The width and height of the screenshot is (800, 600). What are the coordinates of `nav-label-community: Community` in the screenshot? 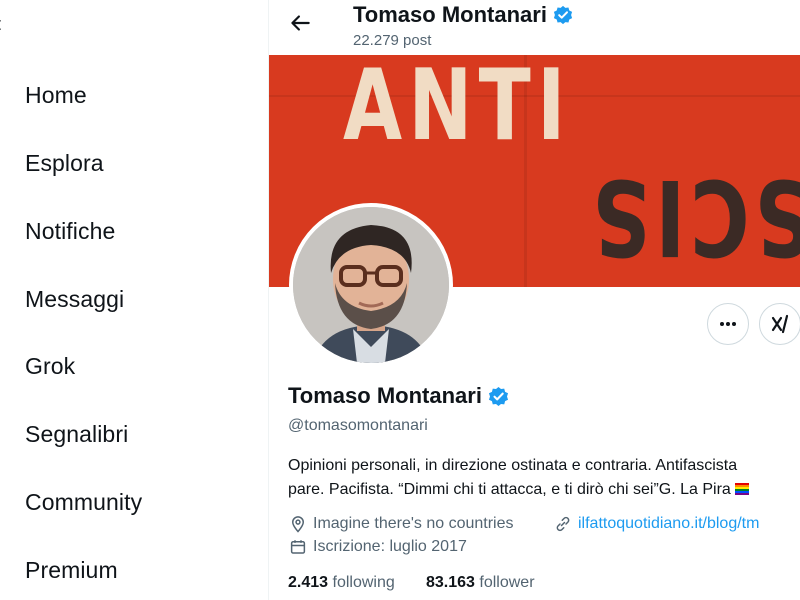 It's located at (84, 502).